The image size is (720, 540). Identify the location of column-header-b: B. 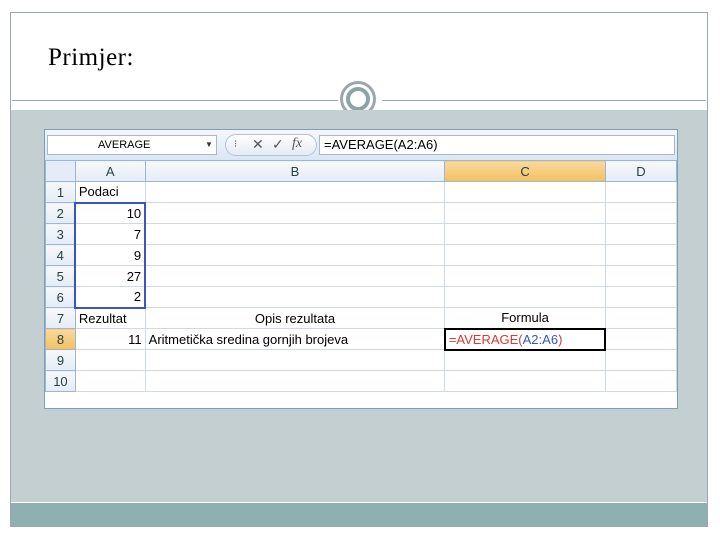
(295, 171).